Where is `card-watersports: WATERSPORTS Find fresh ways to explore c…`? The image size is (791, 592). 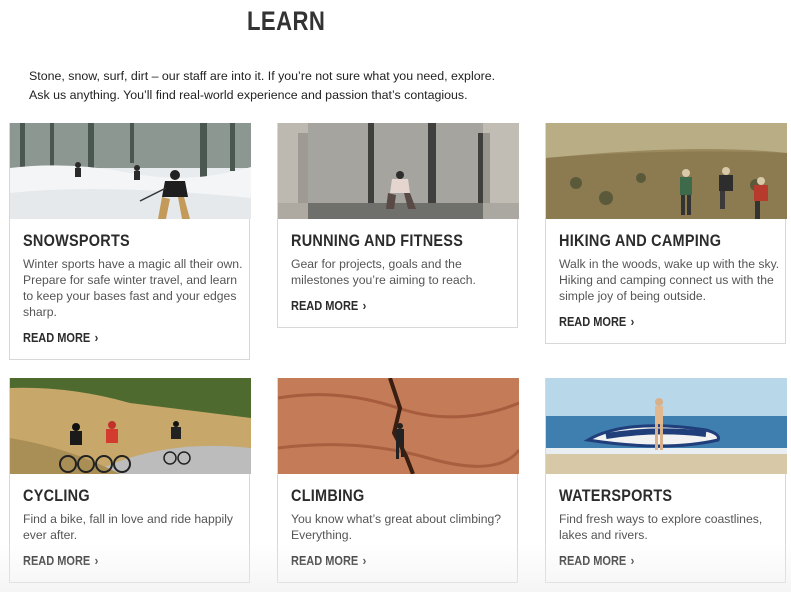 card-watersports: WATERSPORTS Find fresh ways to explore c… is located at coordinates (666, 480).